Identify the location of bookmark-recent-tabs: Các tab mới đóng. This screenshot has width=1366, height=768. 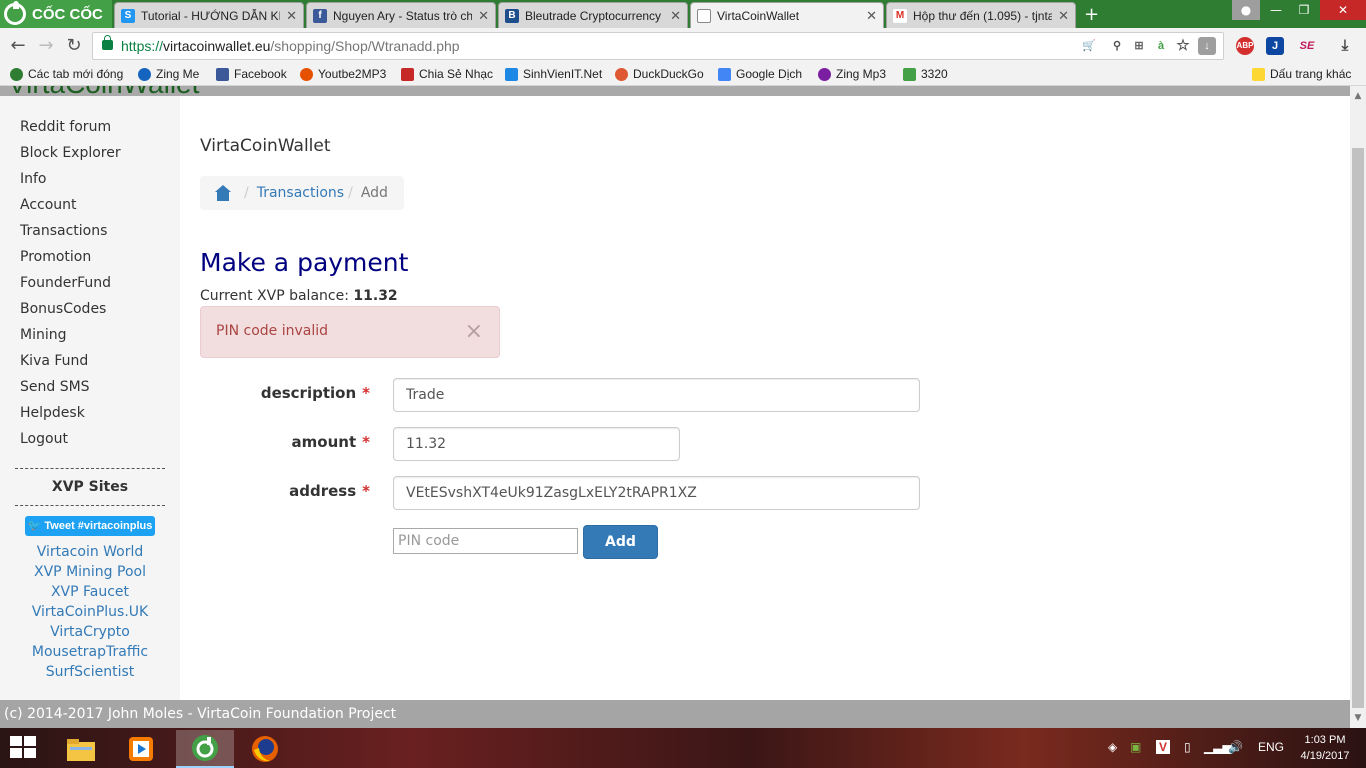
(66, 74).